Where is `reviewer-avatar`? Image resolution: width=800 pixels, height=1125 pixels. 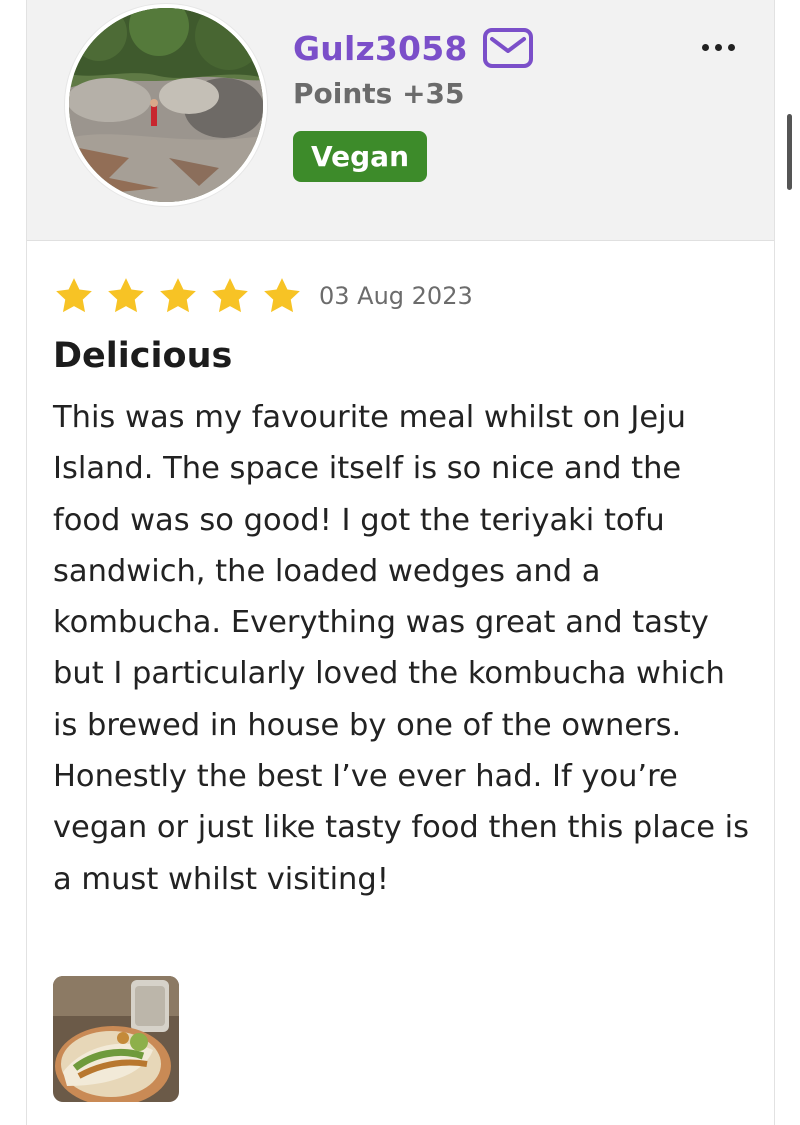
reviewer-avatar is located at coordinates (166, 105).